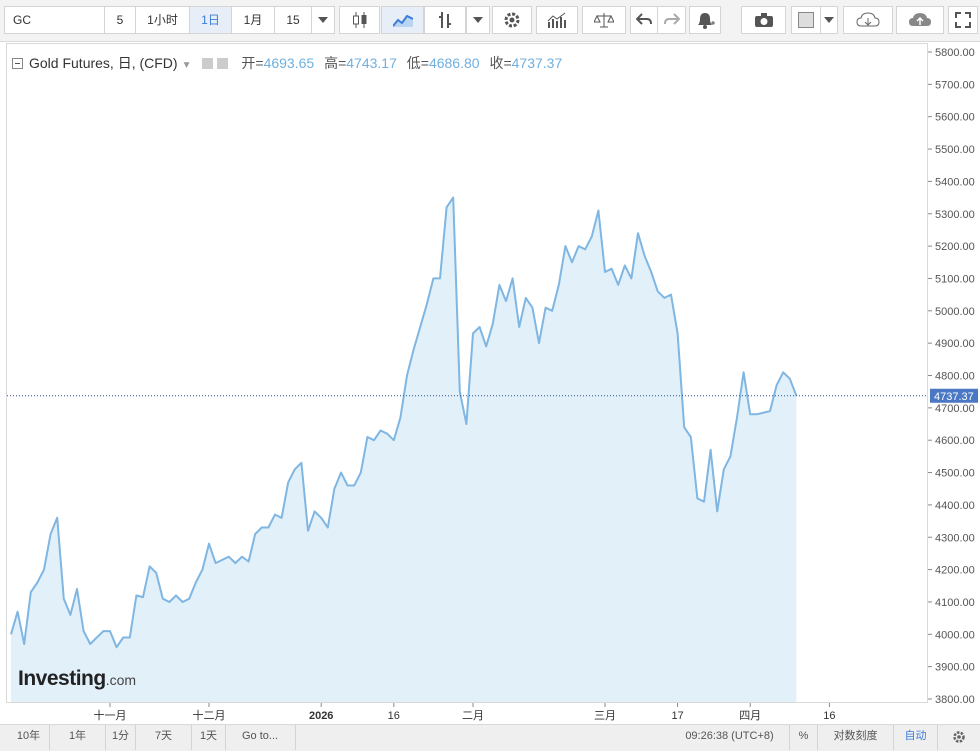  What do you see at coordinates (730, 737) in the screenshot?
I see `clock-label: 09:26:38 (UTC+8)` at bounding box center [730, 737].